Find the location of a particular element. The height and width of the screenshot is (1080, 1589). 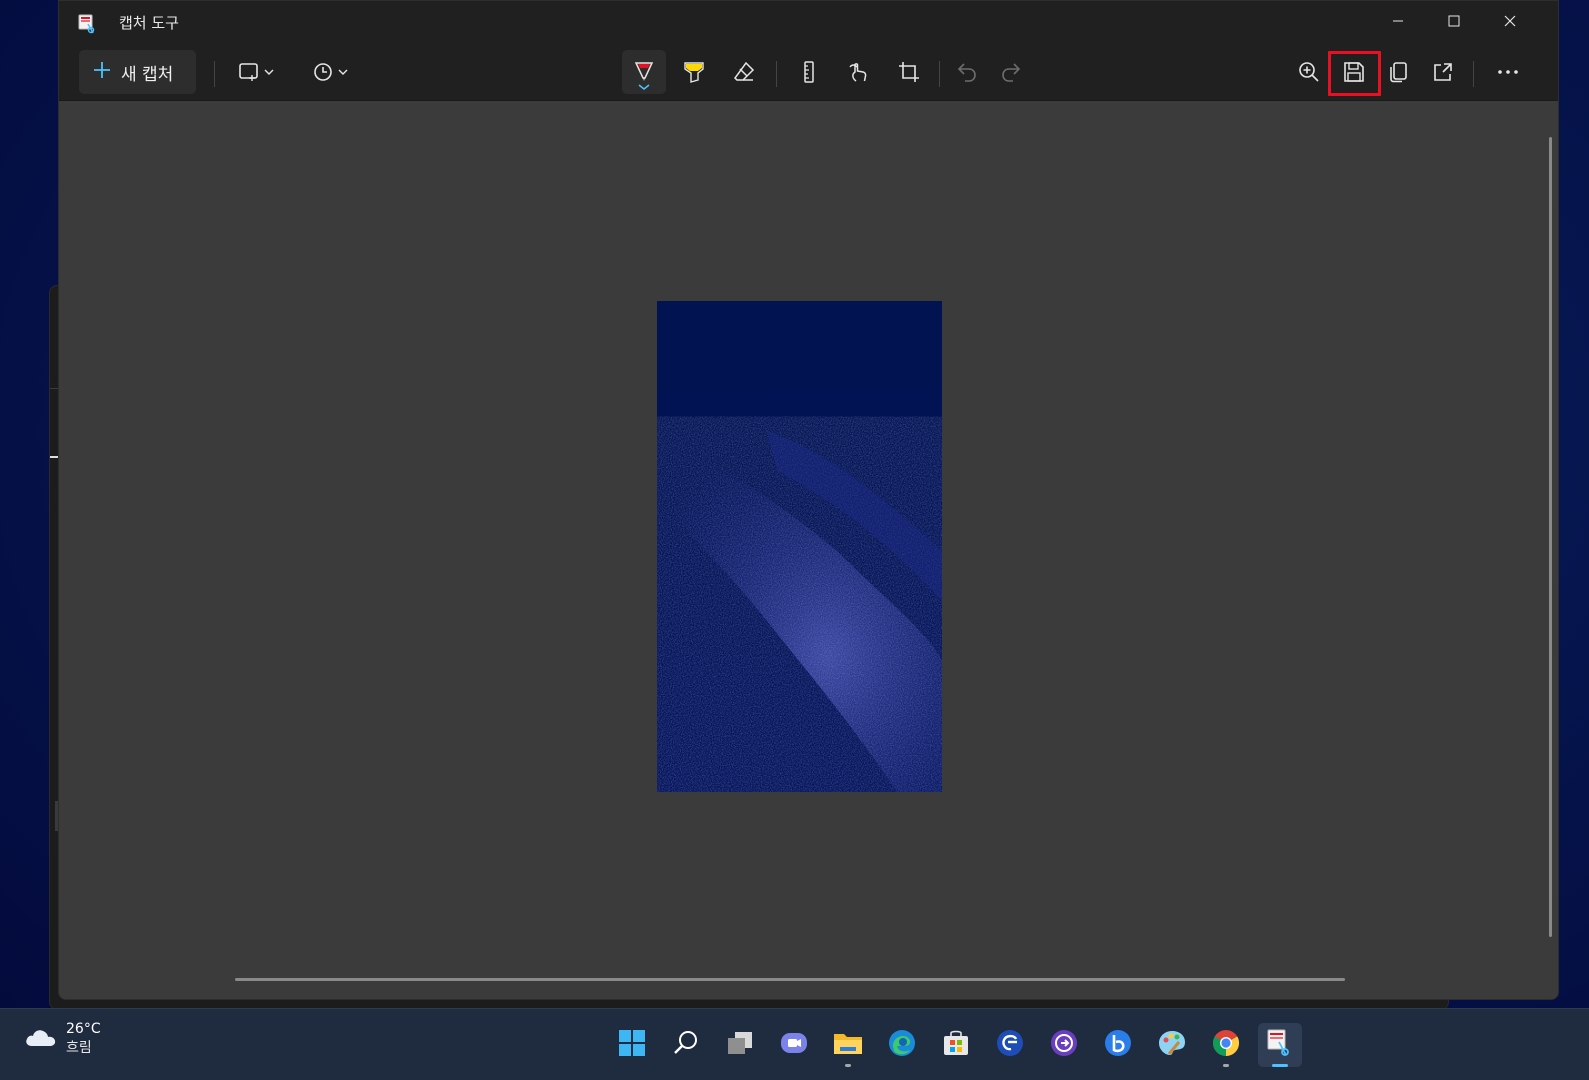

store-icon is located at coordinates (956, 1045).